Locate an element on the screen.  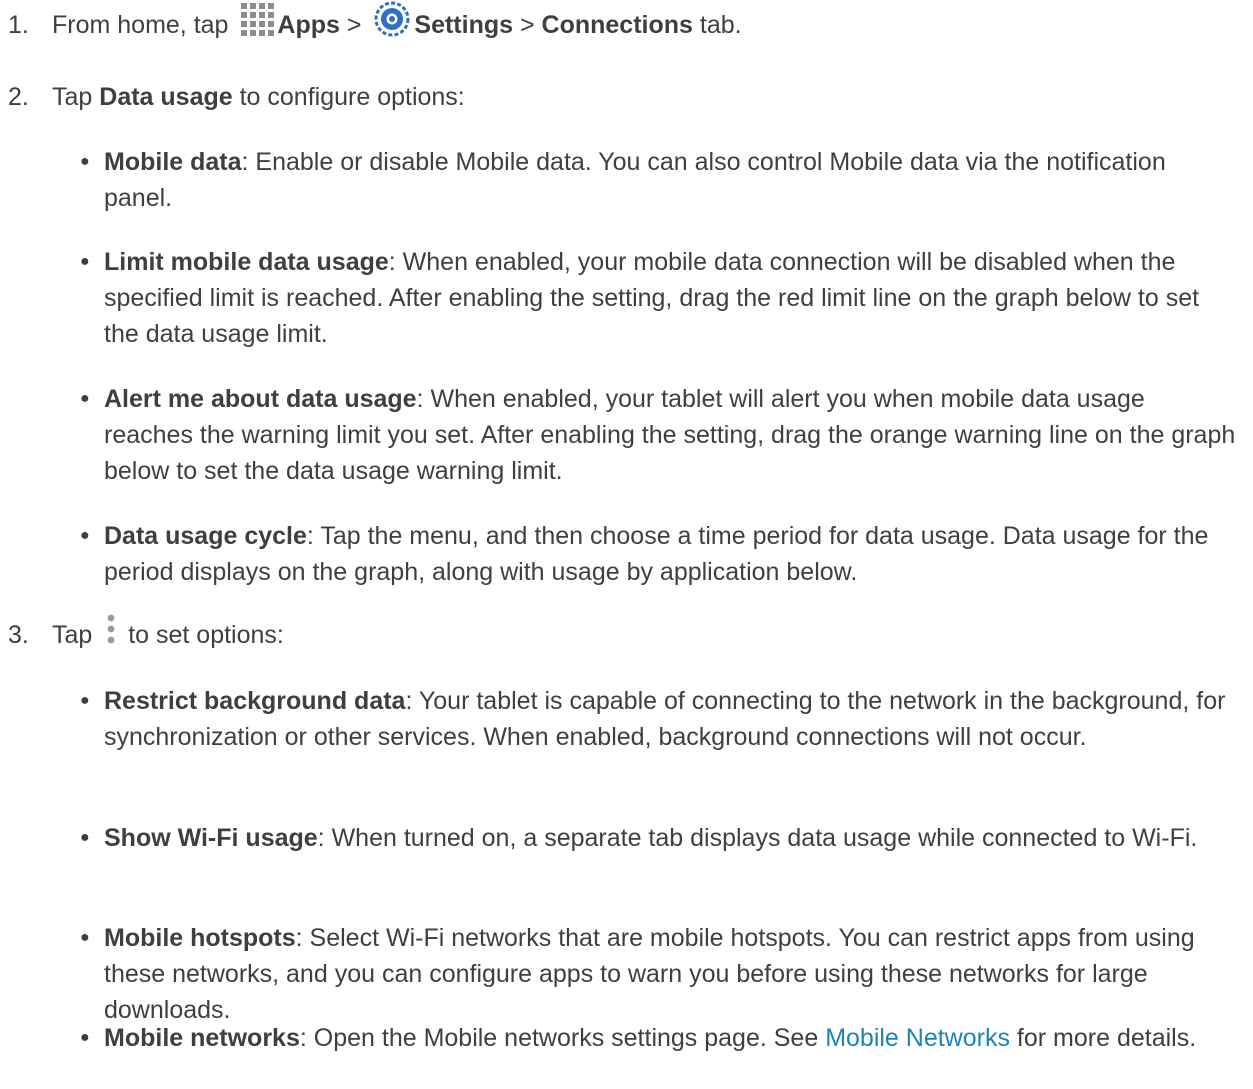
step-number: 1. is located at coordinates (18, 25).